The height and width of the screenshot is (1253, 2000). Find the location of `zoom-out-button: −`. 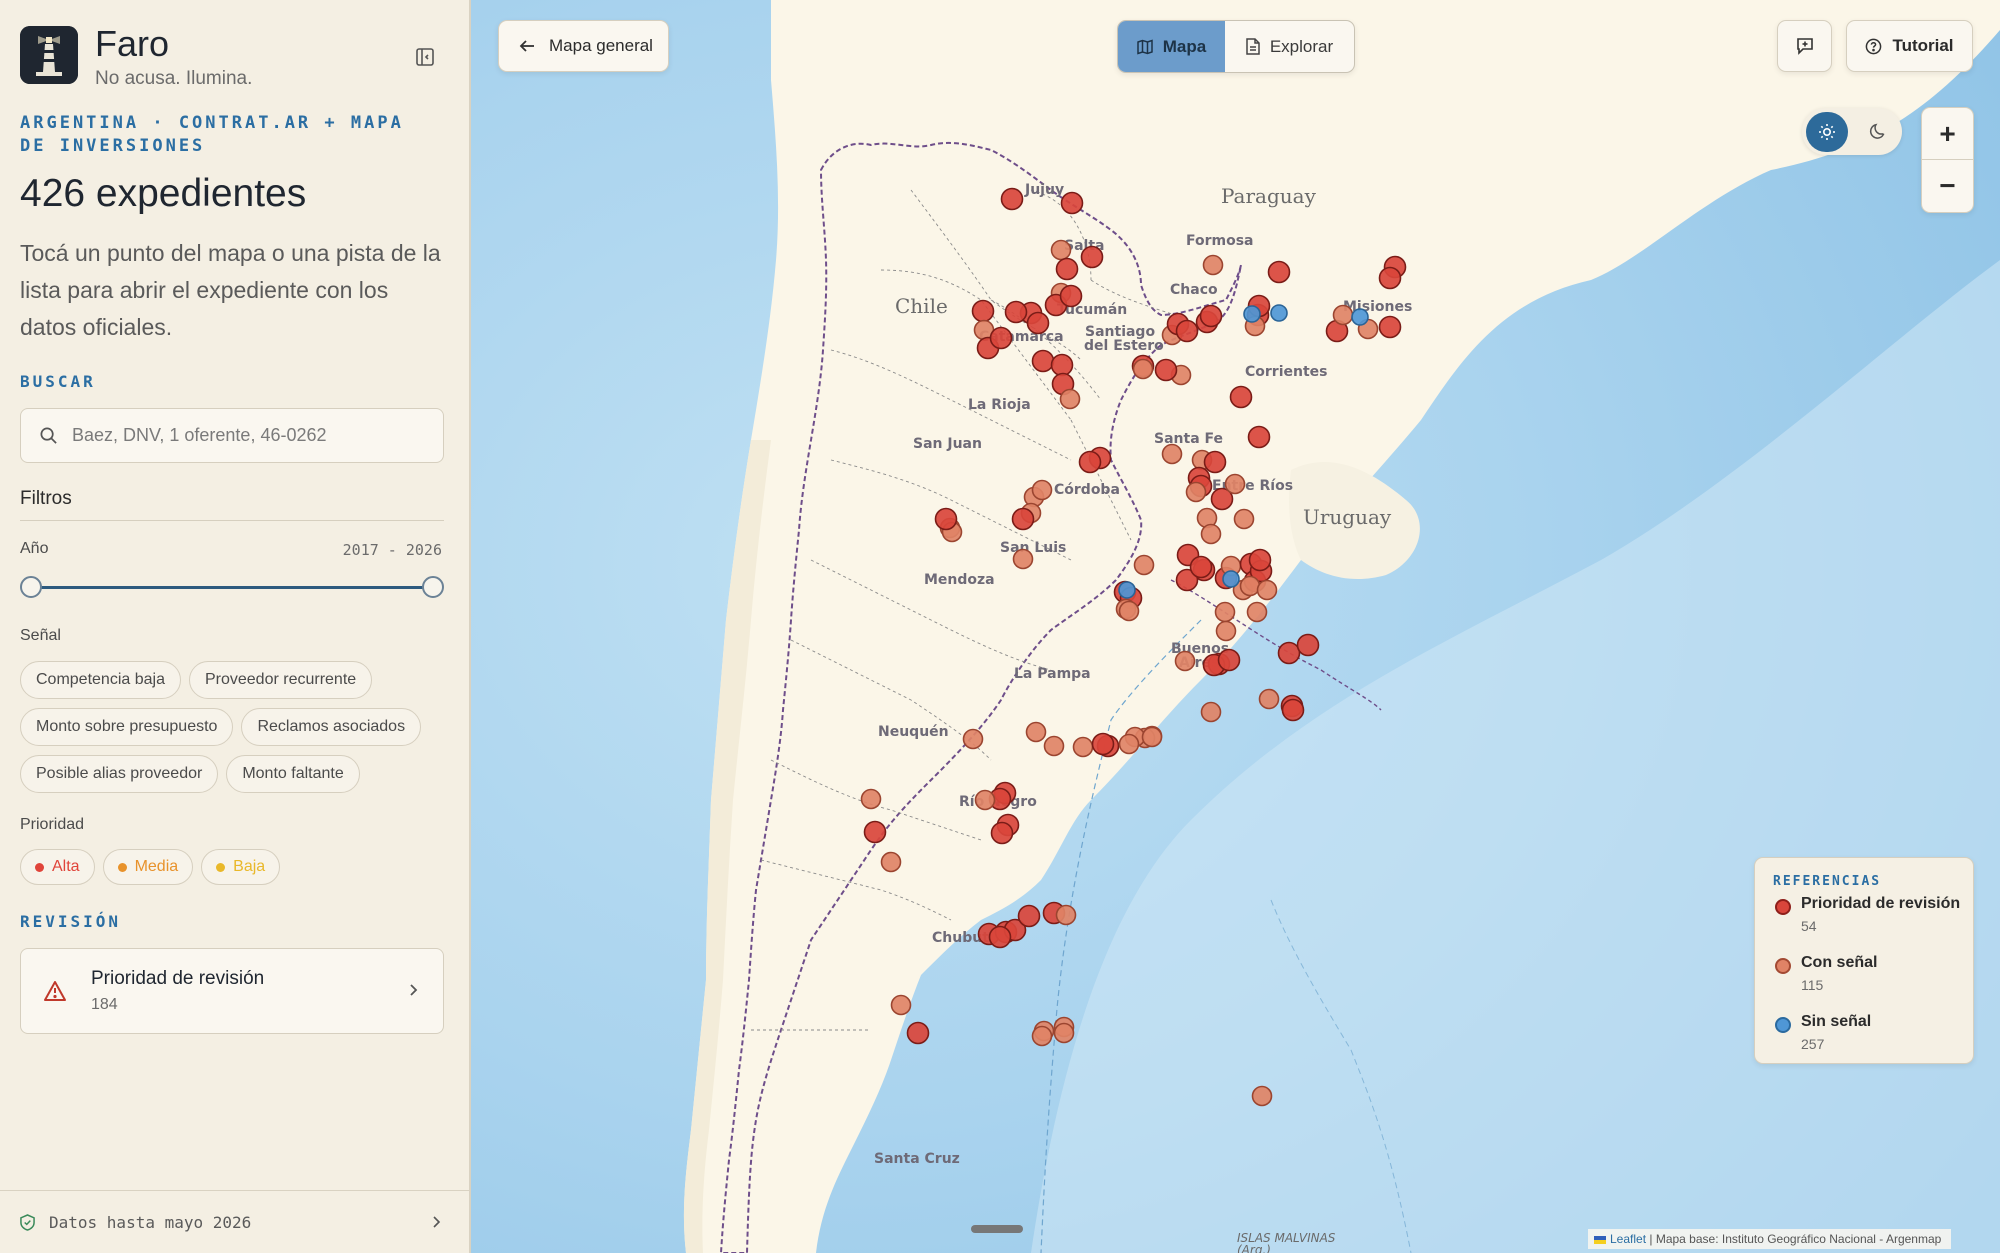

zoom-out-button: − is located at coordinates (1947, 186).